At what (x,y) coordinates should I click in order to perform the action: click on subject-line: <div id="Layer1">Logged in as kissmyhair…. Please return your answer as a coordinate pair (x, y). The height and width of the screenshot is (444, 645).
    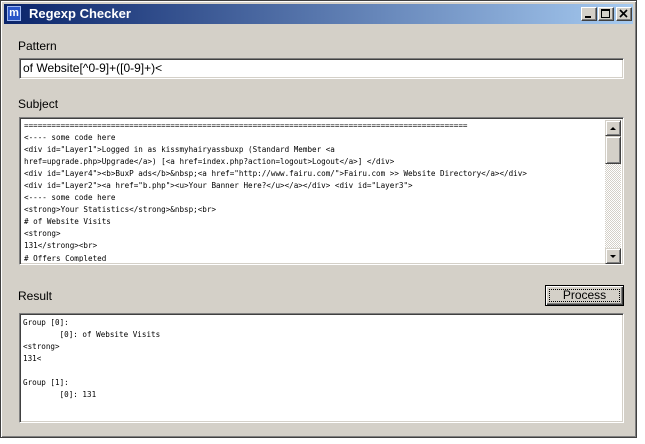
    Looking at the image, I should click on (179, 150).